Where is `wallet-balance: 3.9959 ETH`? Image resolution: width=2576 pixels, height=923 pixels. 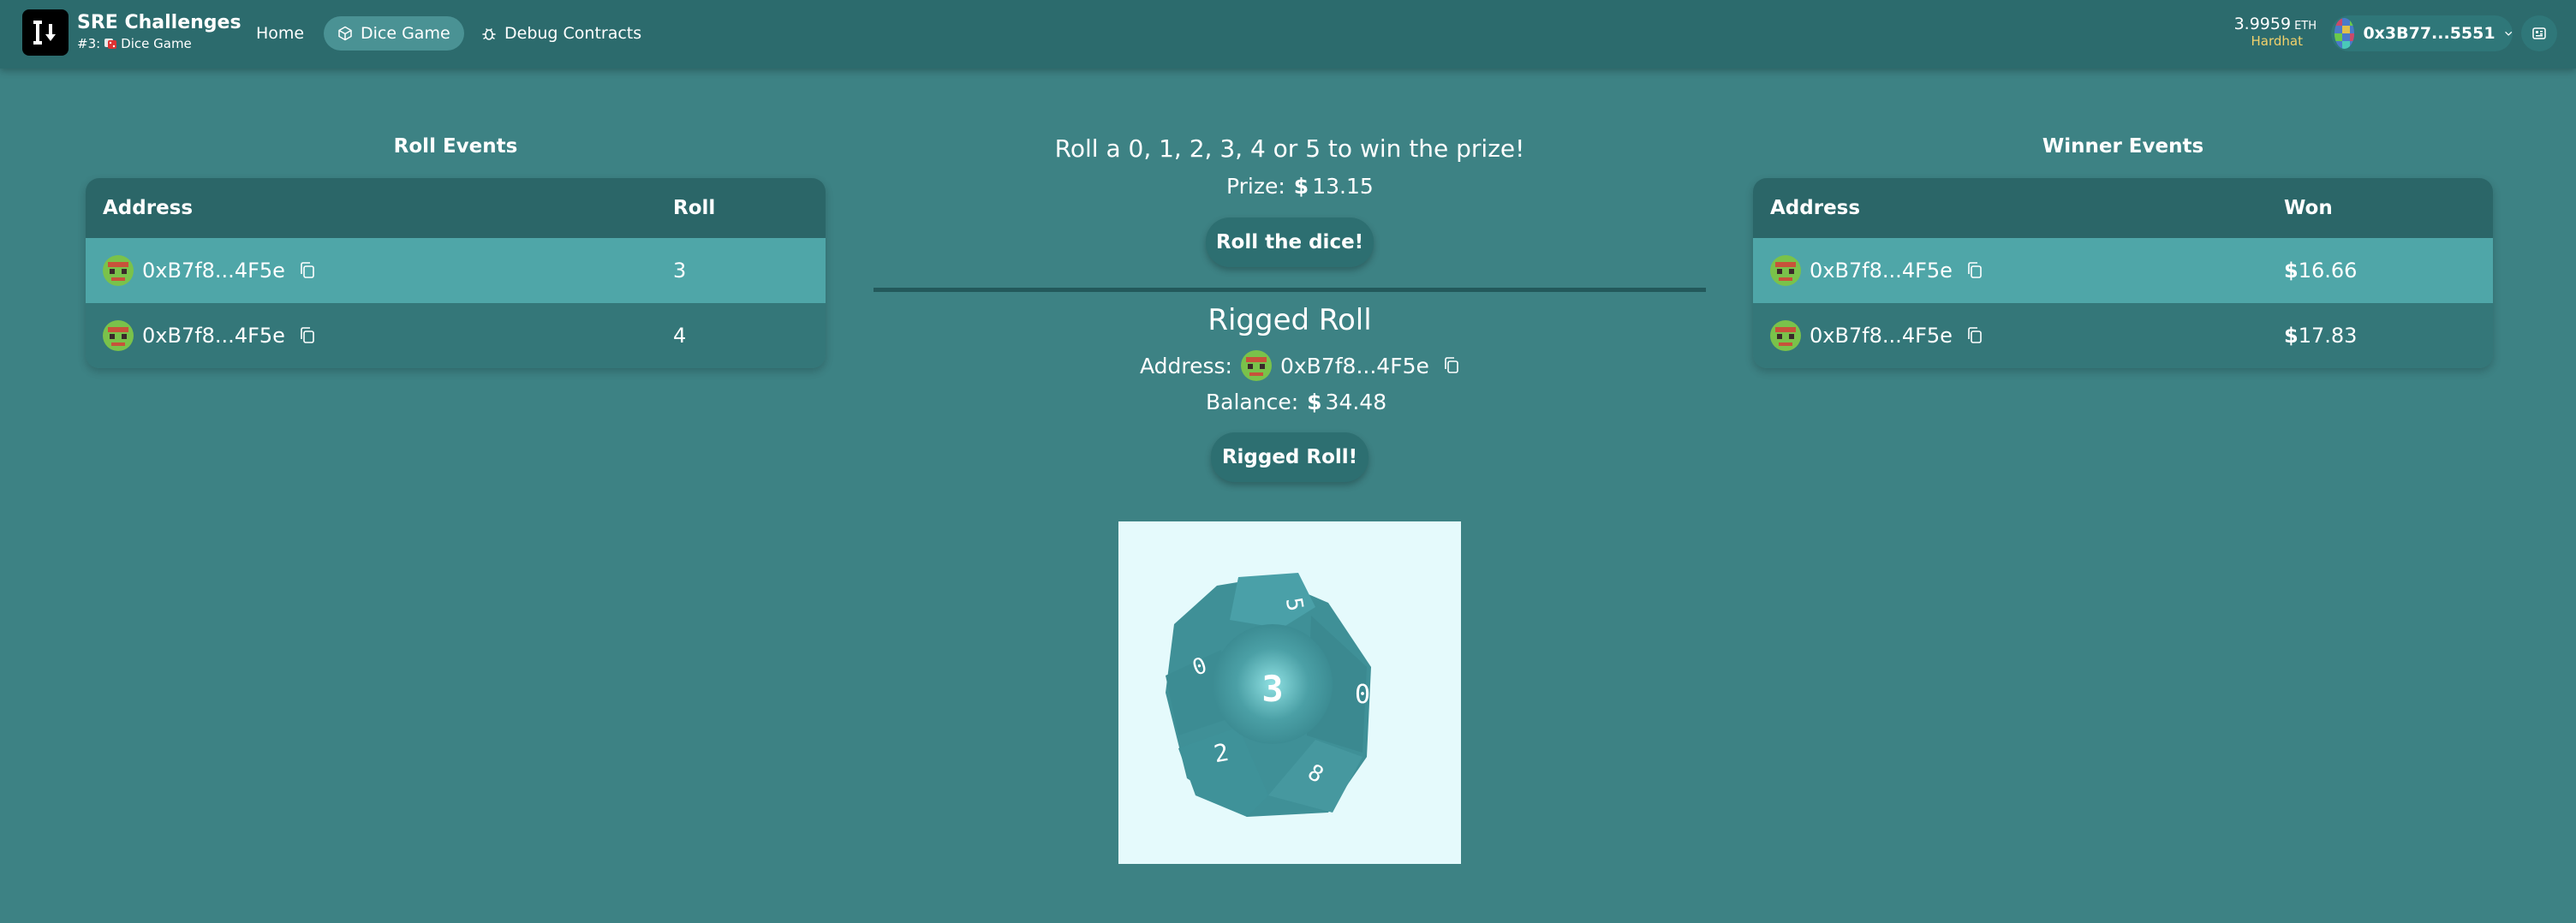 wallet-balance: 3.9959 ETH is located at coordinates (2274, 24).